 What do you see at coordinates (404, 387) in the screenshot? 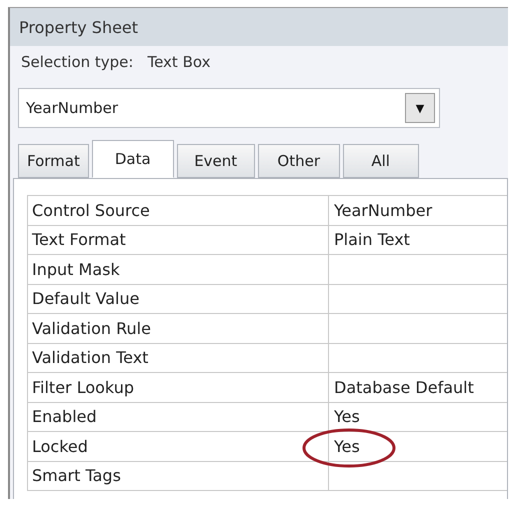
I see `property-value: Database Default` at bounding box center [404, 387].